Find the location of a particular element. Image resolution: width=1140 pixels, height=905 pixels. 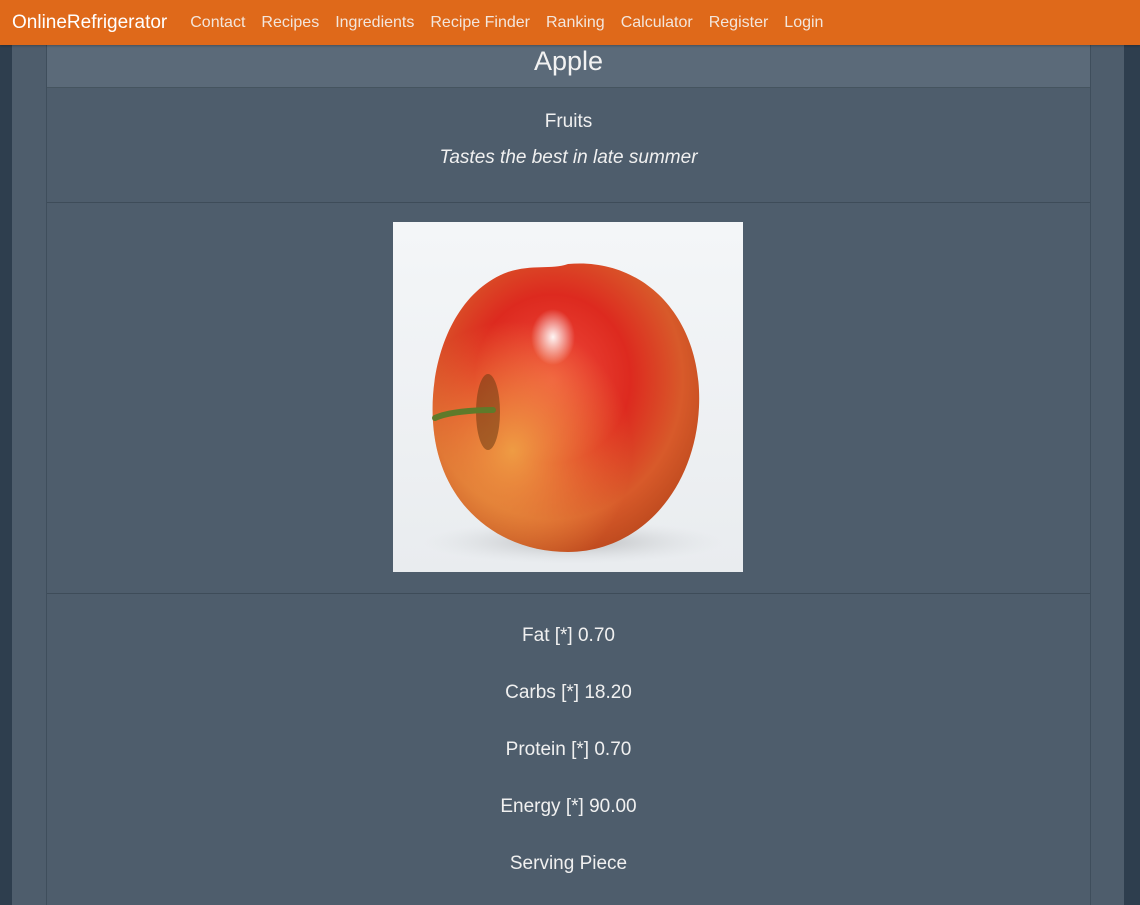

nutrition-serving: Serving Piece is located at coordinates (568, 863).